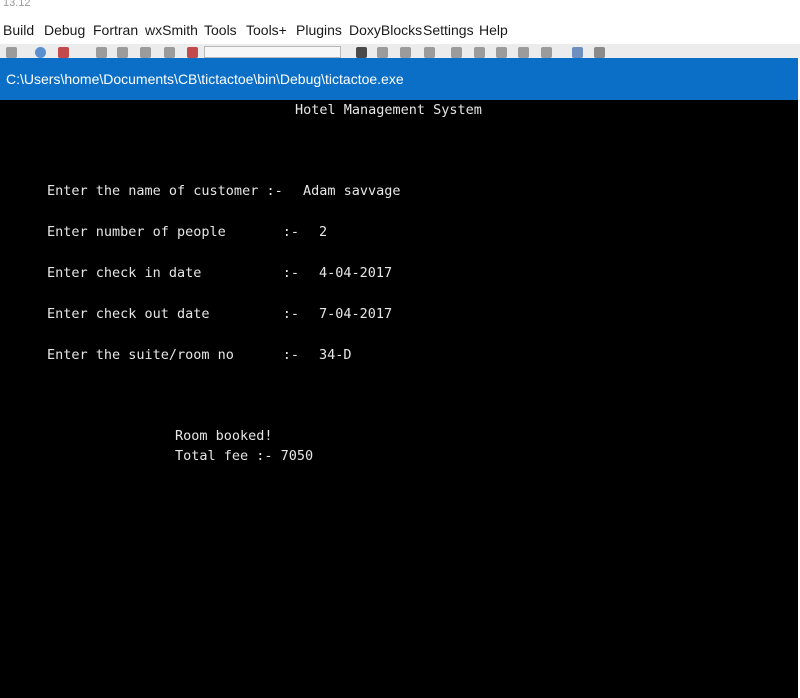 Image resolution: width=800 pixels, height=698 pixels. What do you see at coordinates (356, 314) in the screenshot?
I see `prompt-check-out-value: 7-04-2017` at bounding box center [356, 314].